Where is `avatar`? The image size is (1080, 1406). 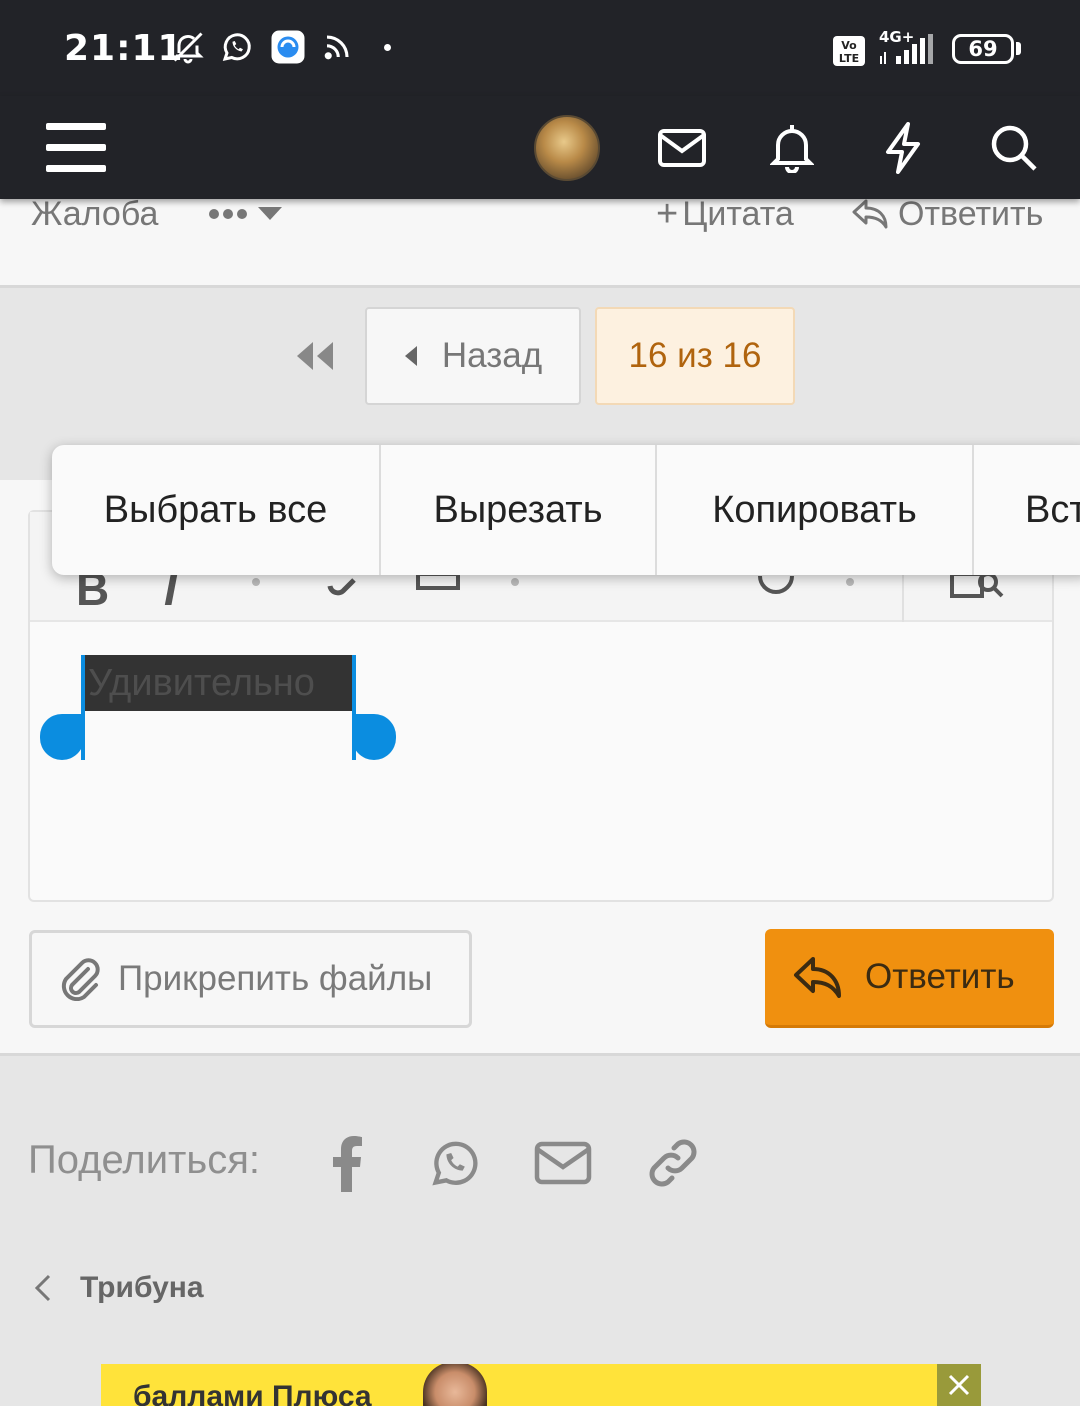 avatar is located at coordinates (567, 147).